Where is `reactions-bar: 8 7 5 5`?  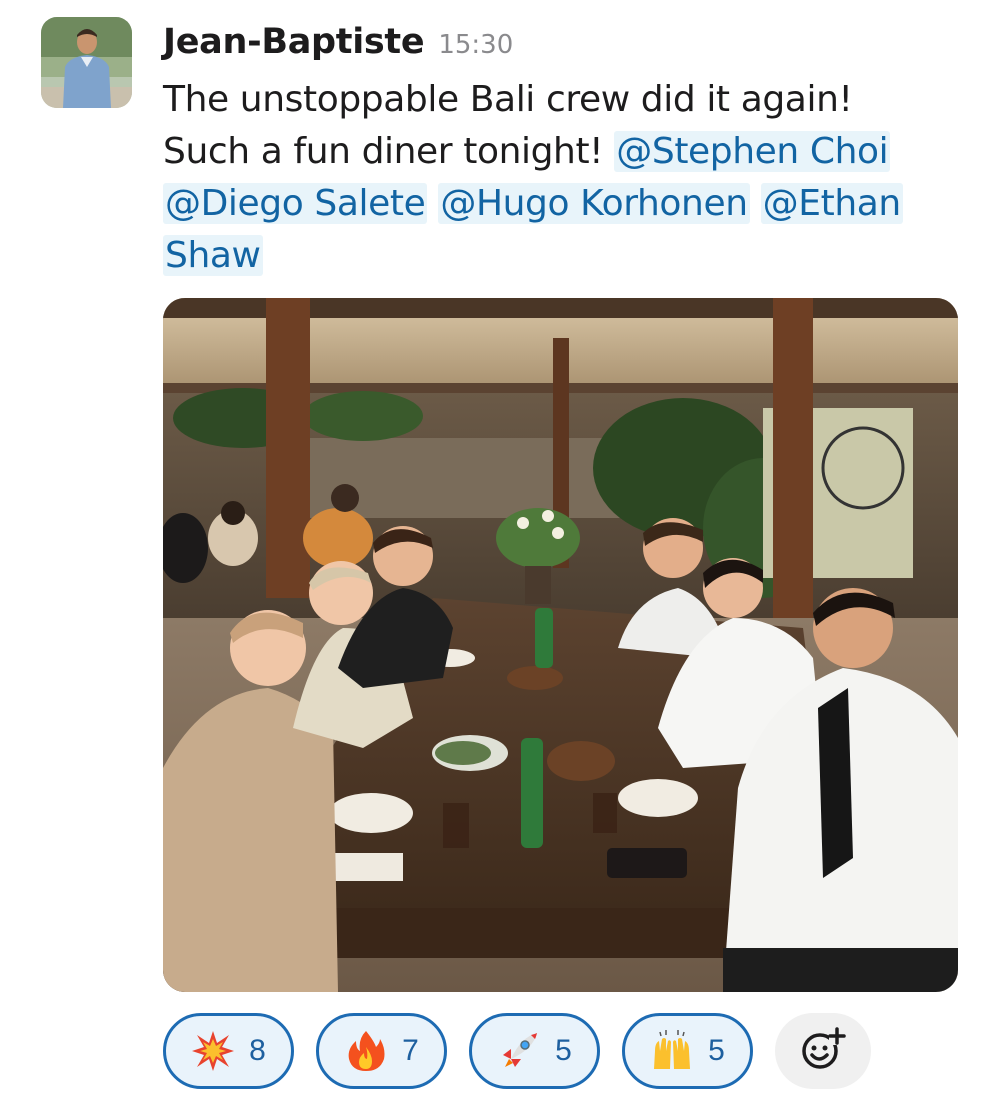 reactions-bar: 8 7 5 5 is located at coordinates (517, 1051).